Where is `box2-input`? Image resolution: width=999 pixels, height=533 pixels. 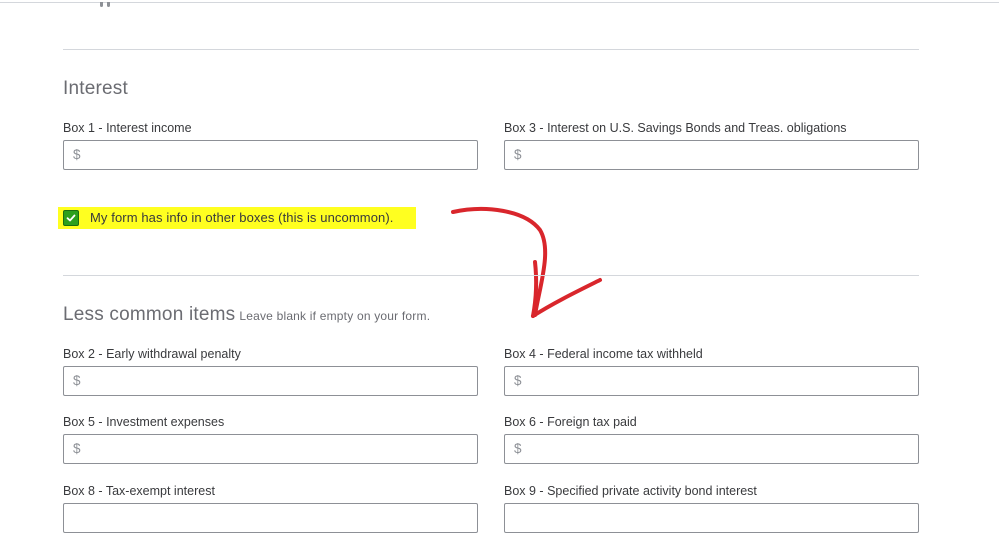
box2-input is located at coordinates (276, 381).